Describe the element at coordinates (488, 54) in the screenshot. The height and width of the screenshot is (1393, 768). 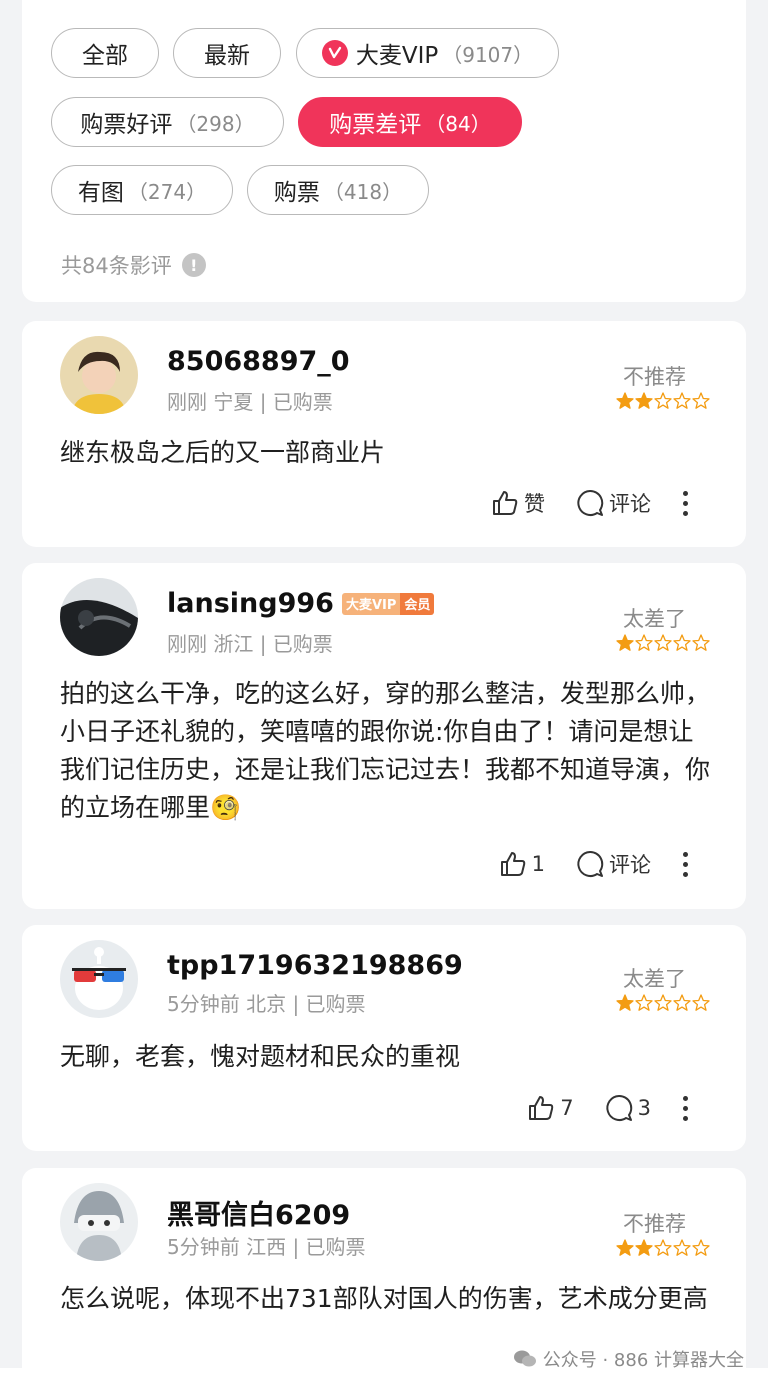
I see `chip-count: （9107）` at that location.